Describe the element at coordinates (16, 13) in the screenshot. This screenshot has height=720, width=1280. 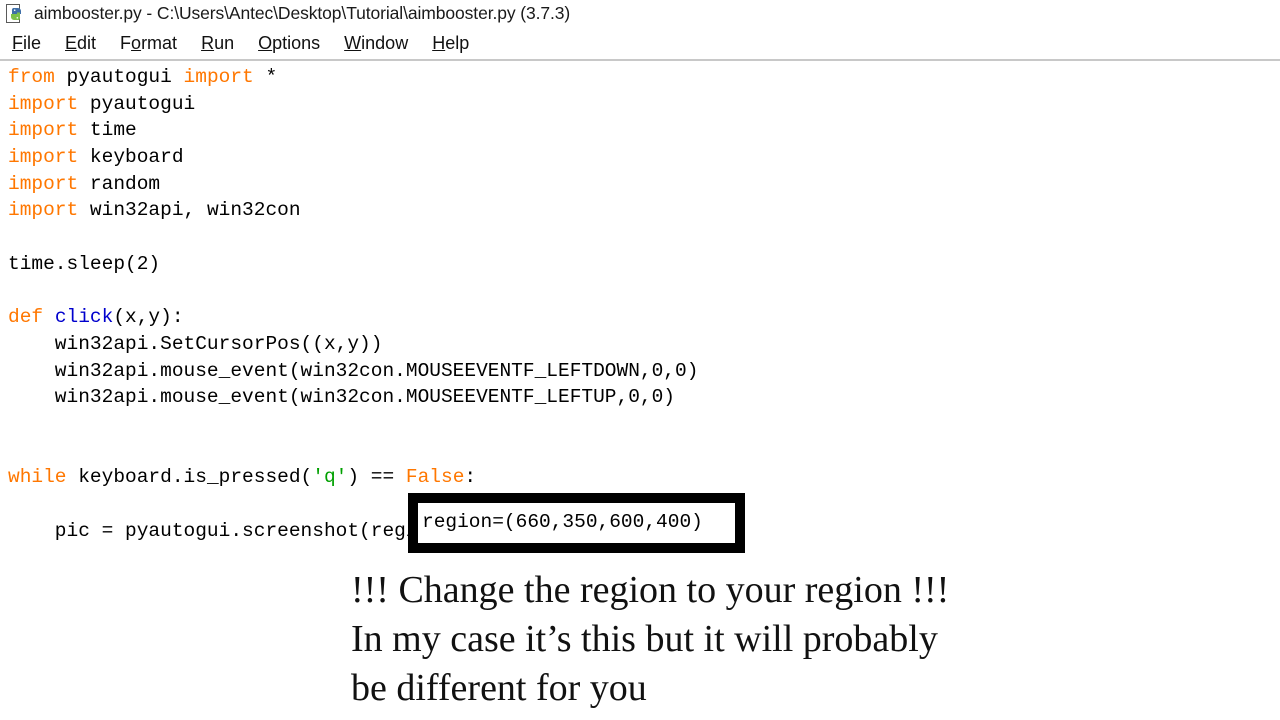
I see `python-idle-icon` at that location.